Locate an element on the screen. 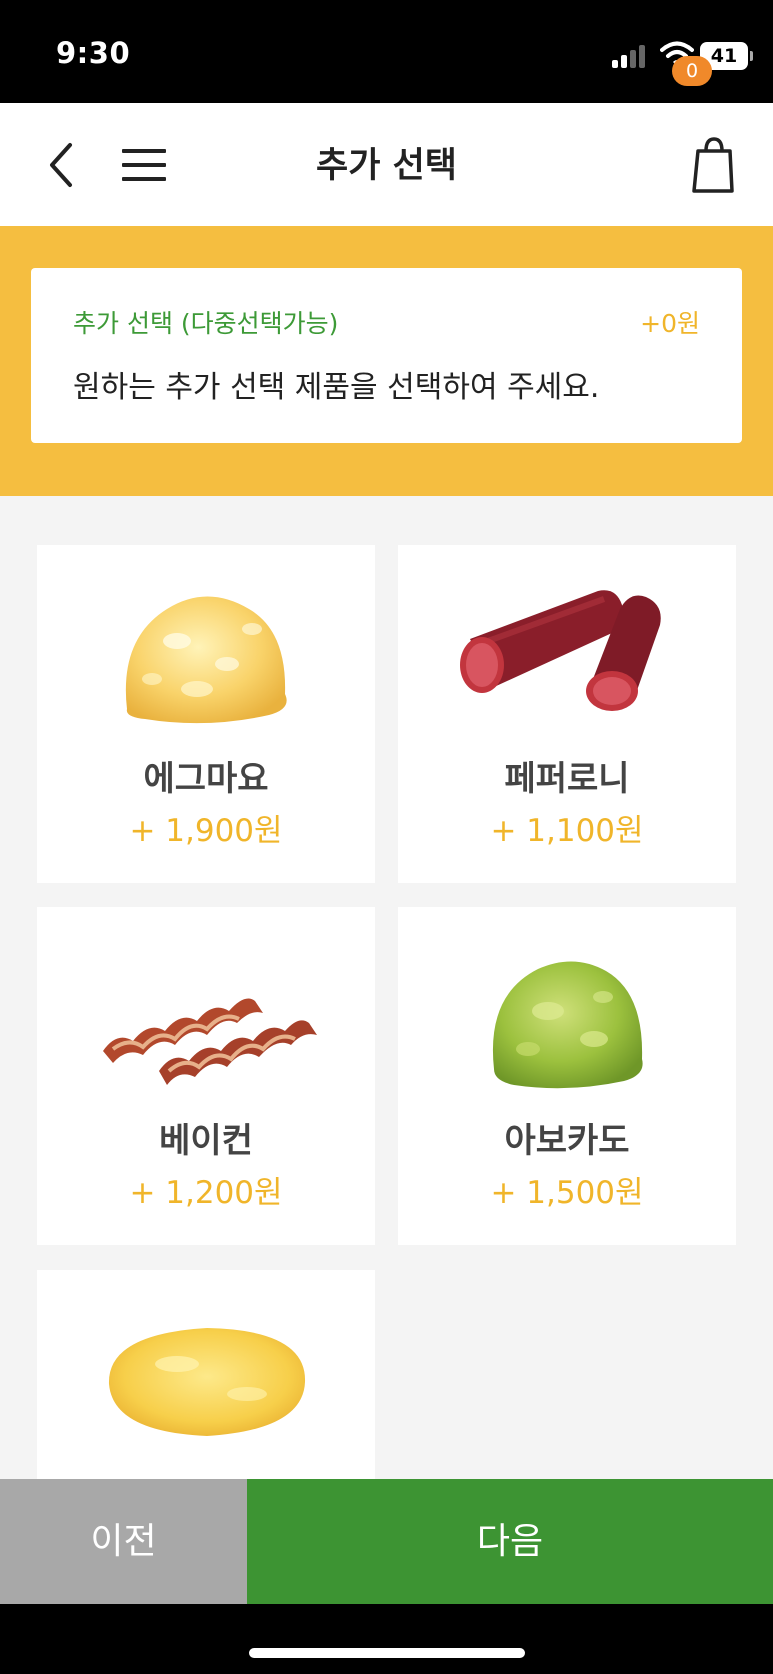 The width and height of the screenshot is (773, 1674). avocado-image is located at coordinates (567, 1025).